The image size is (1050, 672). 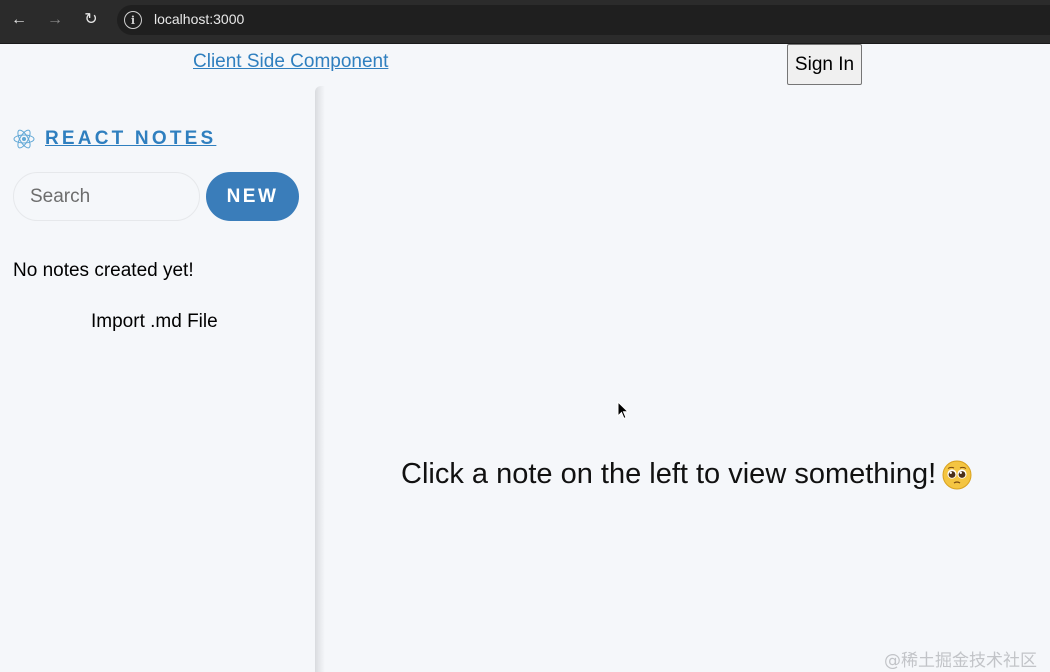 What do you see at coordinates (623, 410) in the screenshot?
I see `mouse-cursor-icon` at bounding box center [623, 410].